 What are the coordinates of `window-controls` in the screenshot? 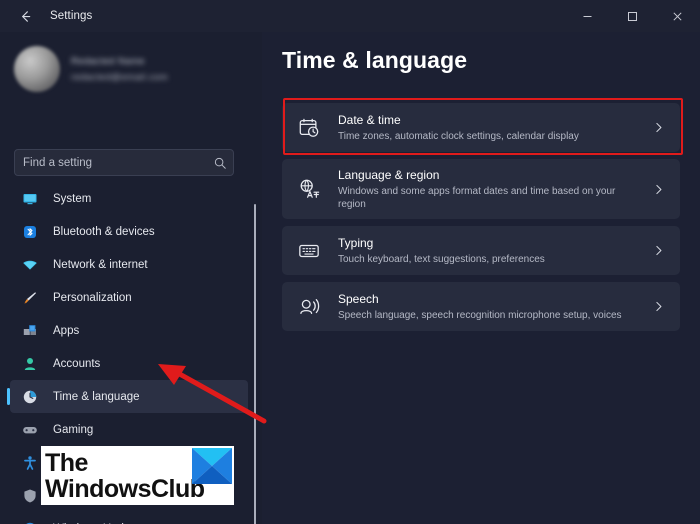 It's located at (632, 16).